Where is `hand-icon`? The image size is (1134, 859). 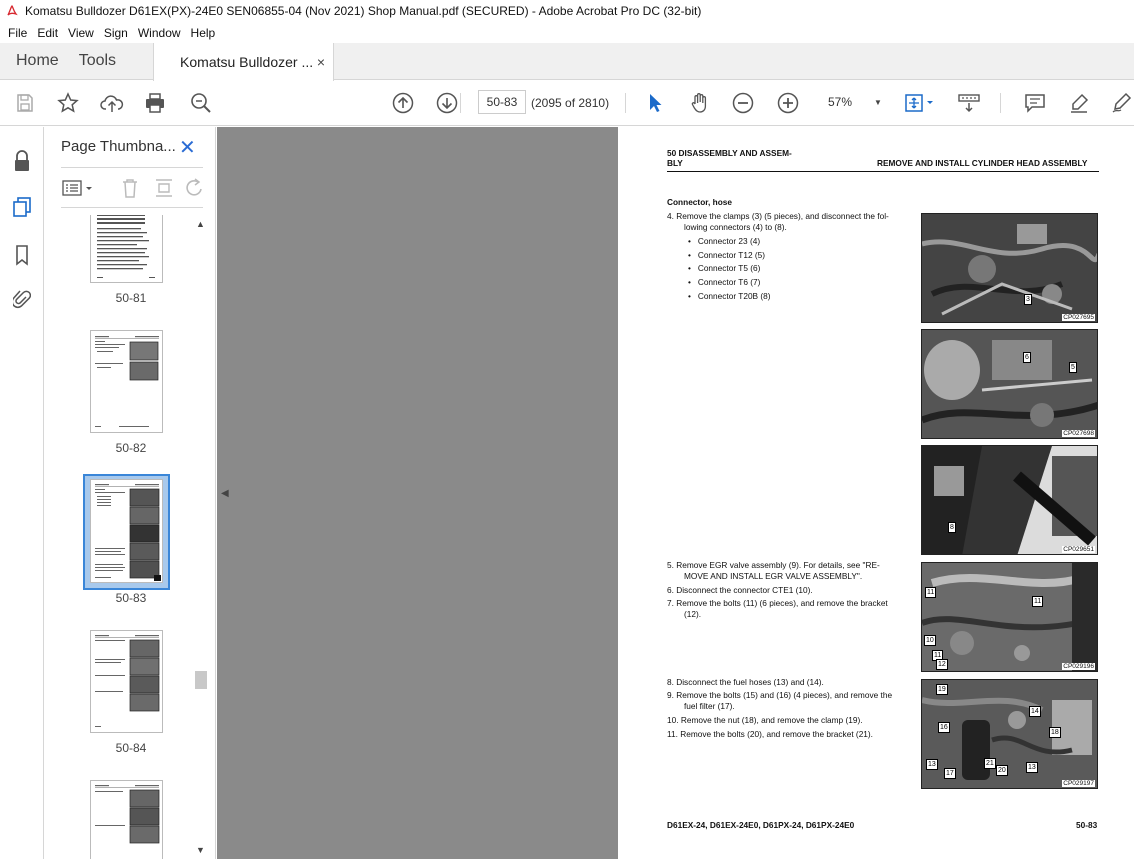 hand-icon is located at coordinates (700, 103).